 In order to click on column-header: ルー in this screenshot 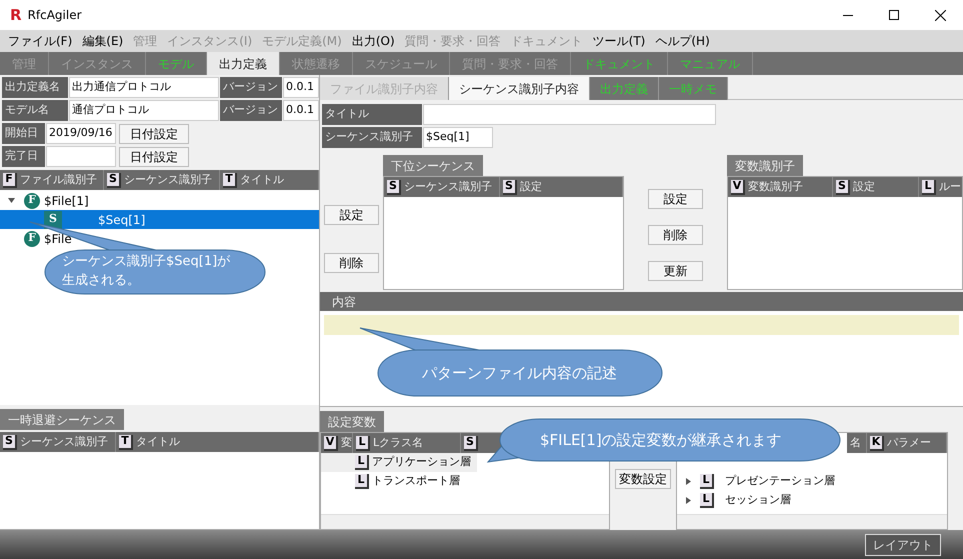, I will do `click(950, 187)`.